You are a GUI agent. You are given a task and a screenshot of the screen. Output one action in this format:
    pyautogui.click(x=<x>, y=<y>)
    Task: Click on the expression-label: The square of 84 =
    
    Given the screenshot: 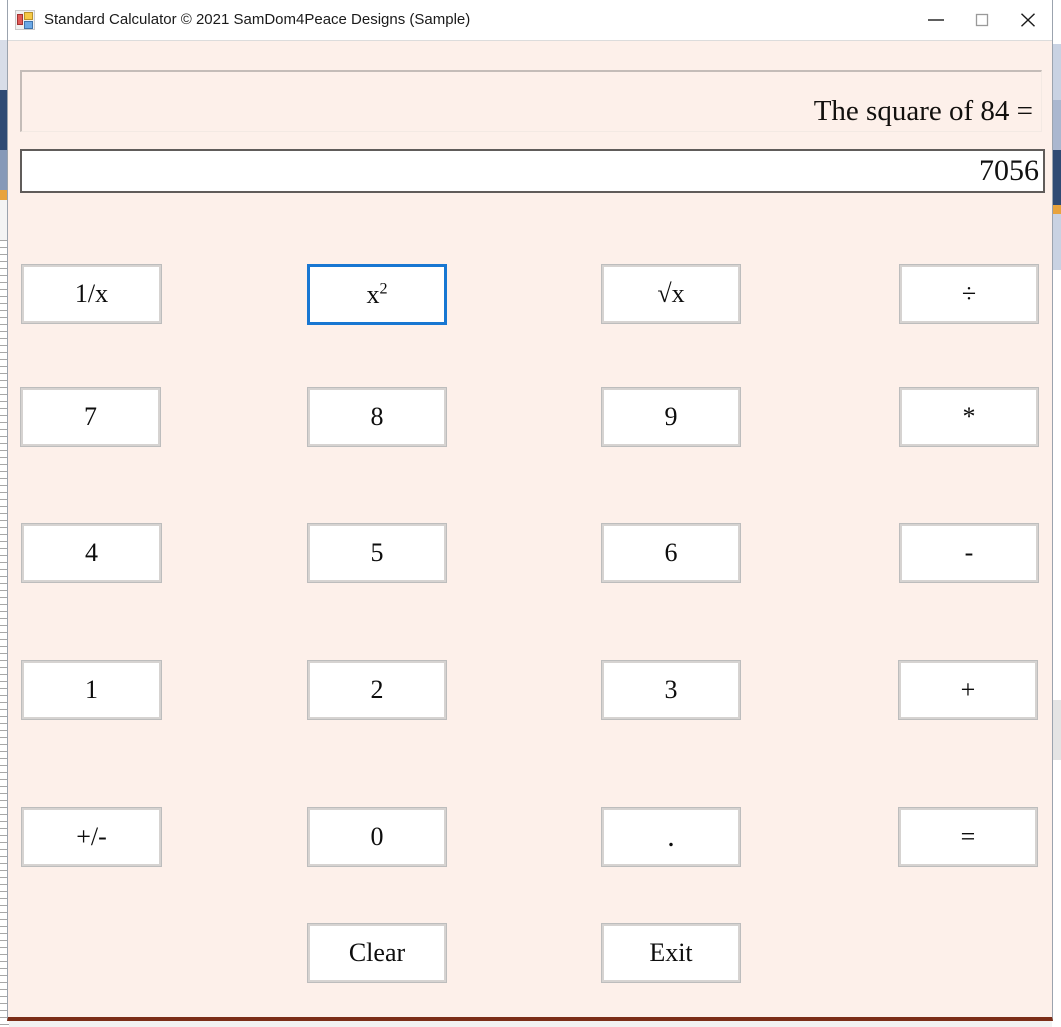 What is the action you would take?
    pyautogui.click(x=923, y=111)
    